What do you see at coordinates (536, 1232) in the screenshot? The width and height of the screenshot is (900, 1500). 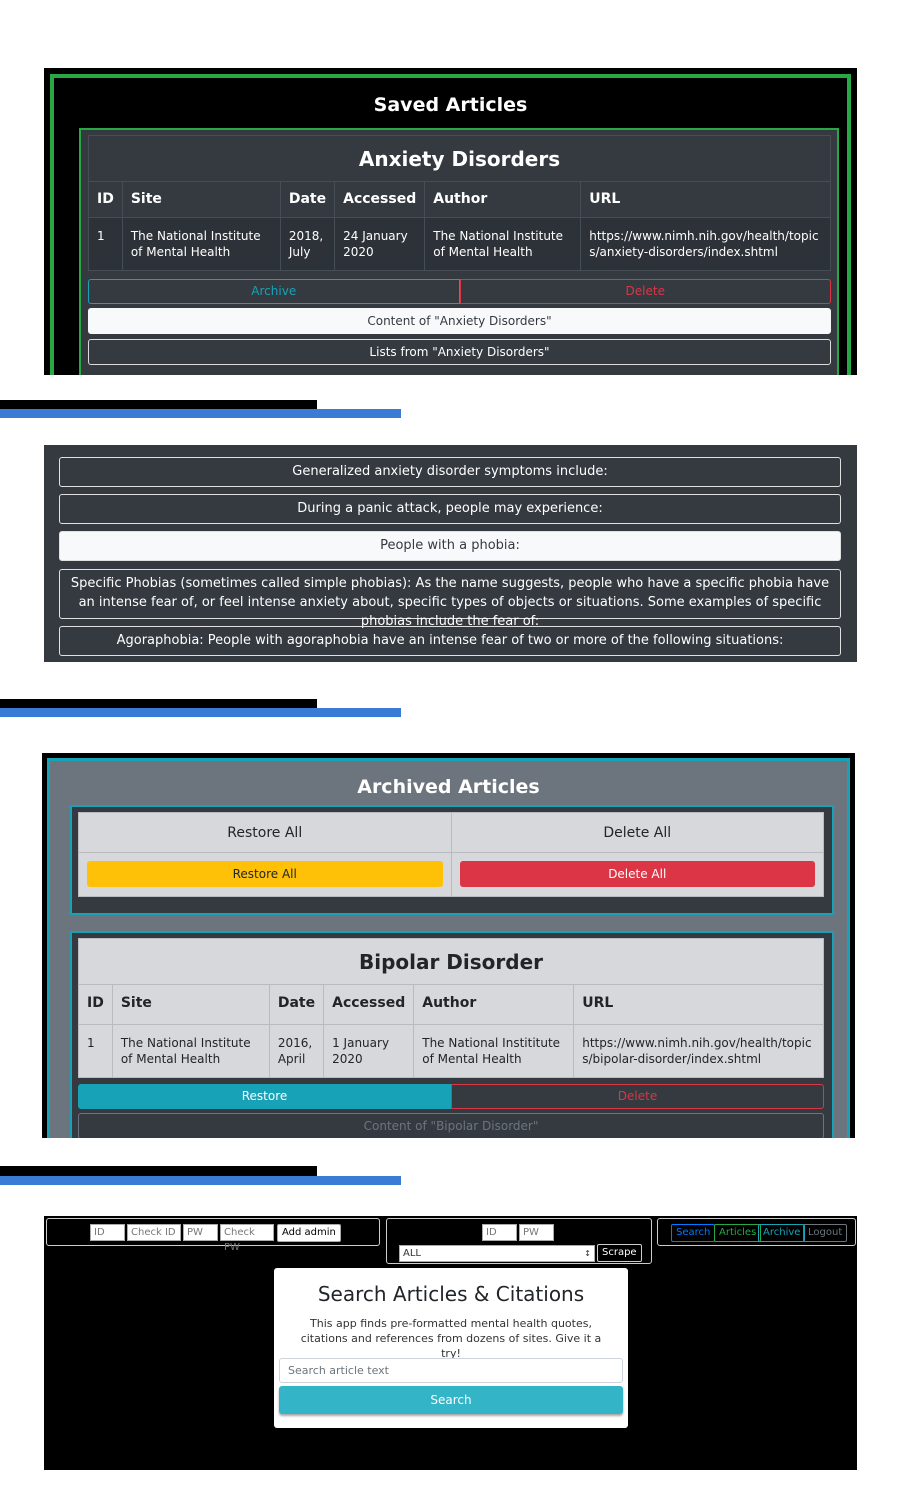 I see `scrape-pw-input: PW` at bounding box center [536, 1232].